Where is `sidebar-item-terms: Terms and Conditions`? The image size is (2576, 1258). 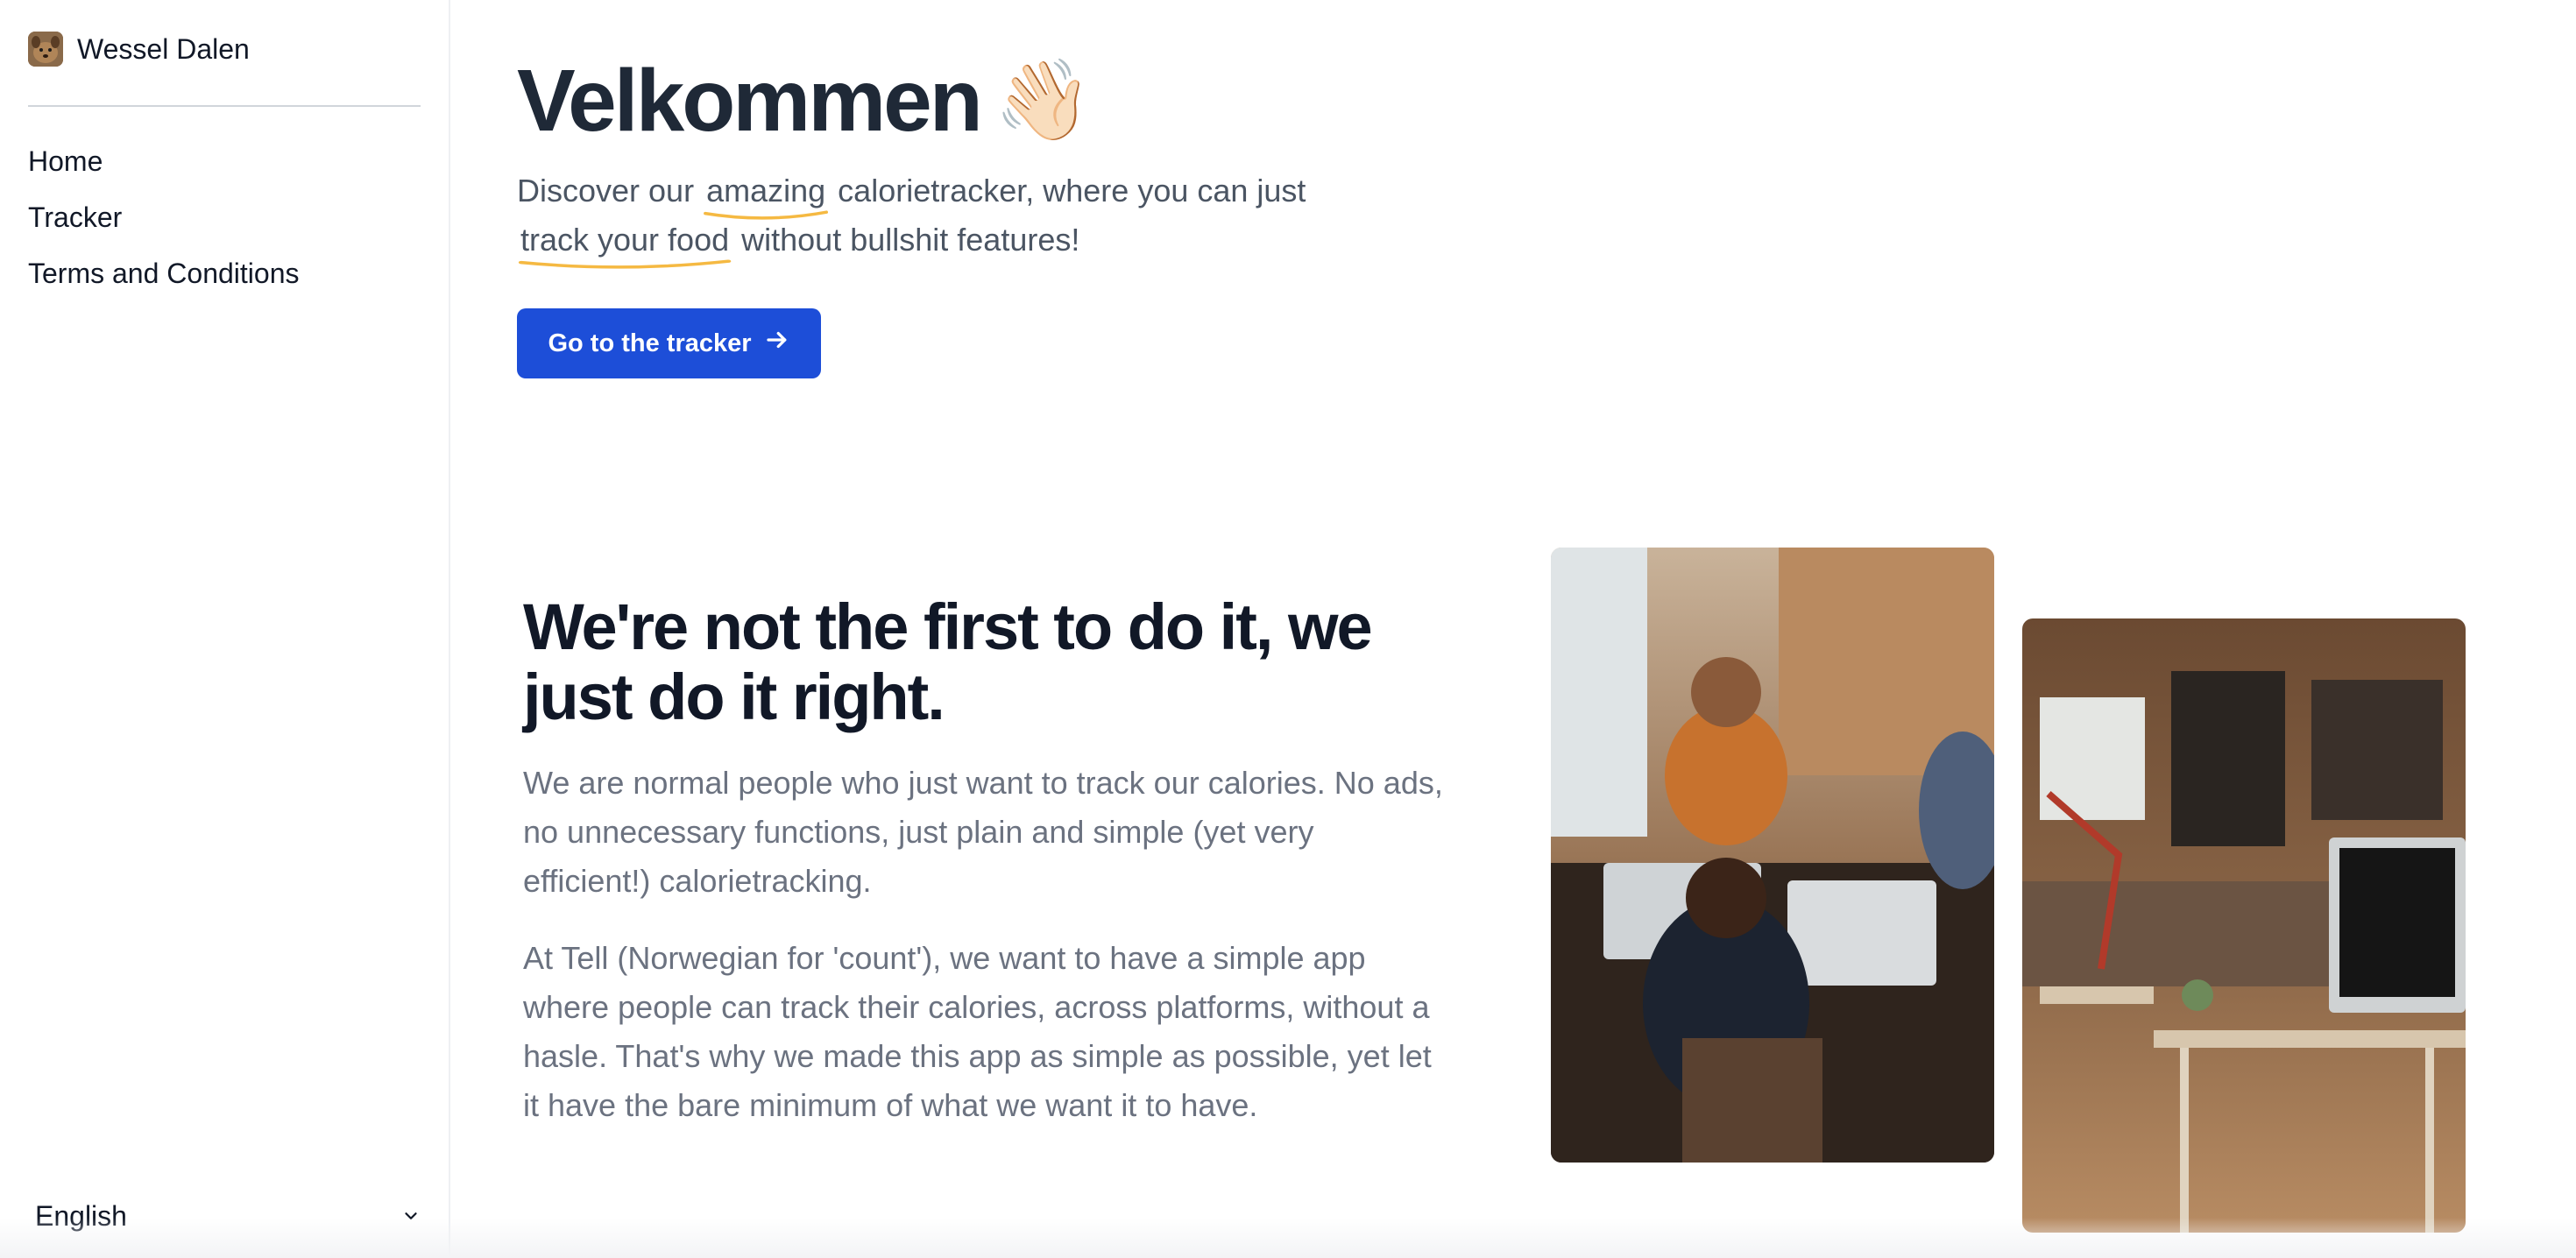
sidebar-item-terms: Terms and Conditions is located at coordinates (163, 273).